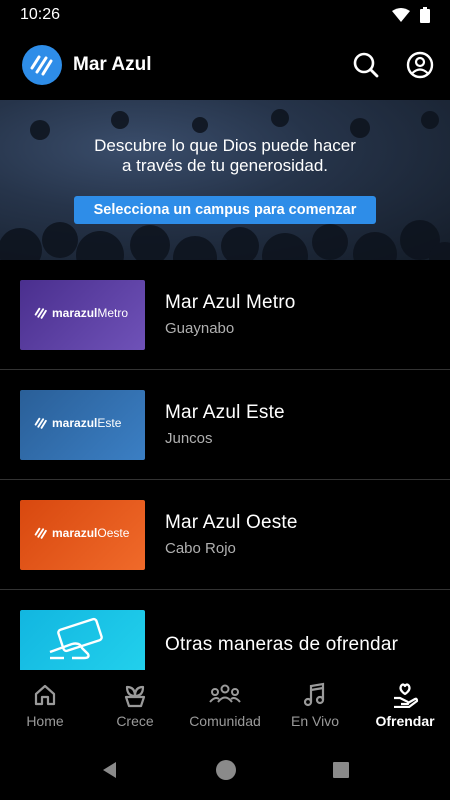  What do you see at coordinates (406, 695) in the screenshot?
I see `give-hand-icon` at bounding box center [406, 695].